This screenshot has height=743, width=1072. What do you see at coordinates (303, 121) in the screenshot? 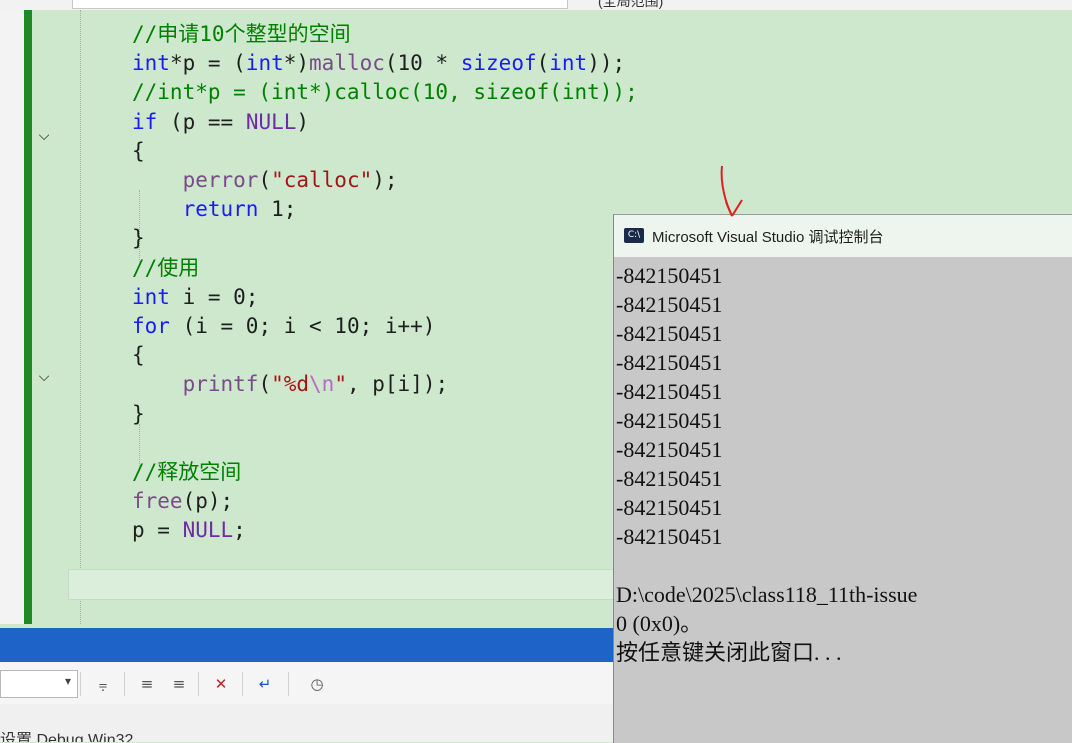
I see `code-token: )` at bounding box center [303, 121].